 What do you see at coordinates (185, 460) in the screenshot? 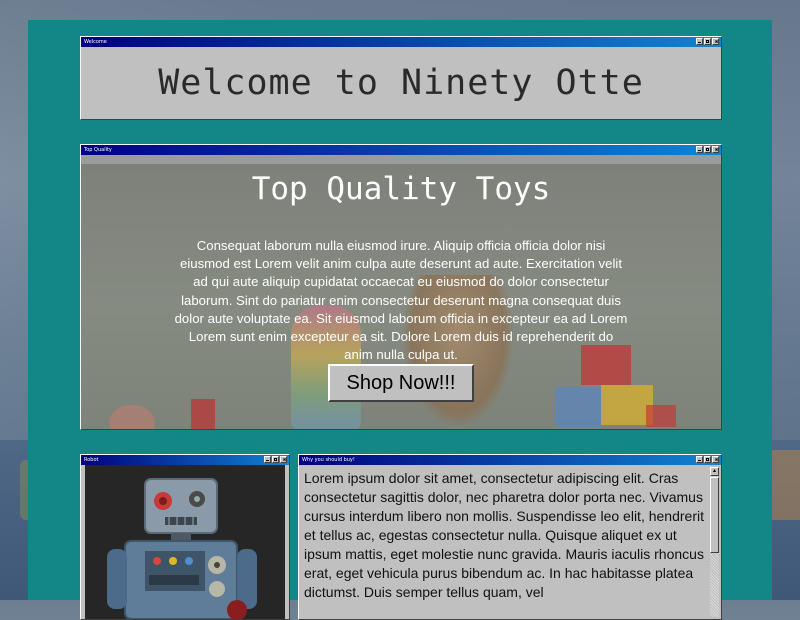
I see `robot-titlebar: Robot` at bounding box center [185, 460].